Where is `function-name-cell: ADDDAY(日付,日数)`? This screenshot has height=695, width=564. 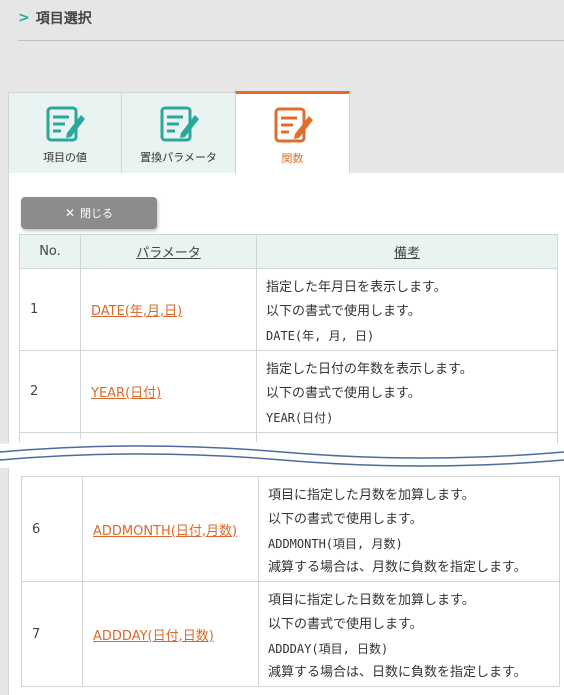
function-name-cell: ADDDAY(日付,日数) is located at coordinates (170, 634).